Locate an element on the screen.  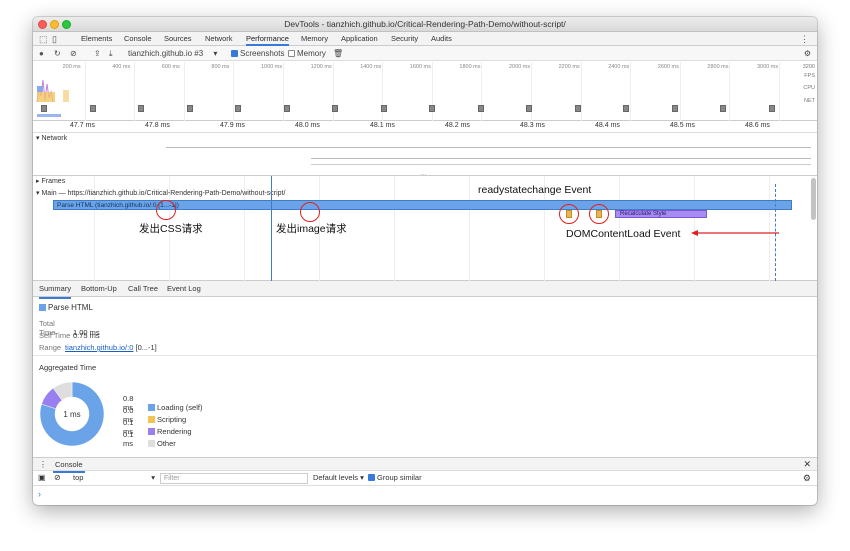
domcontentload-circle is located at coordinates (599, 214).